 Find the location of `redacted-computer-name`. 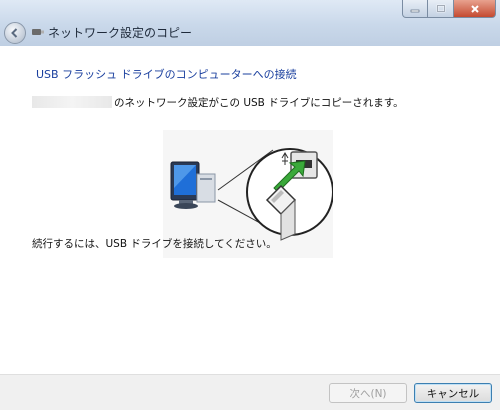

redacted-computer-name is located at coordinates (72, 102).